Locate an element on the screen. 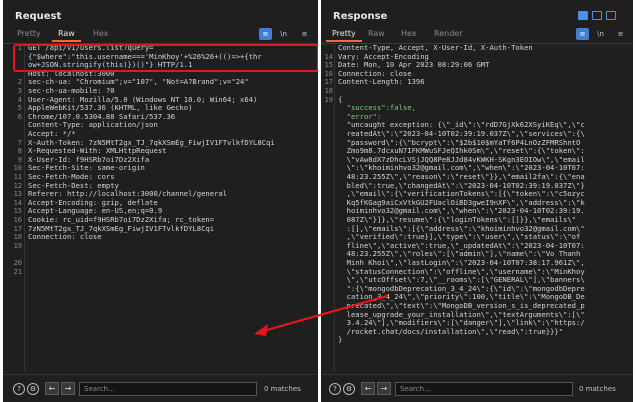 Image resolution: width=636 pixels, height=402 pixels. highlight-box is located at coordinates (165, 58).